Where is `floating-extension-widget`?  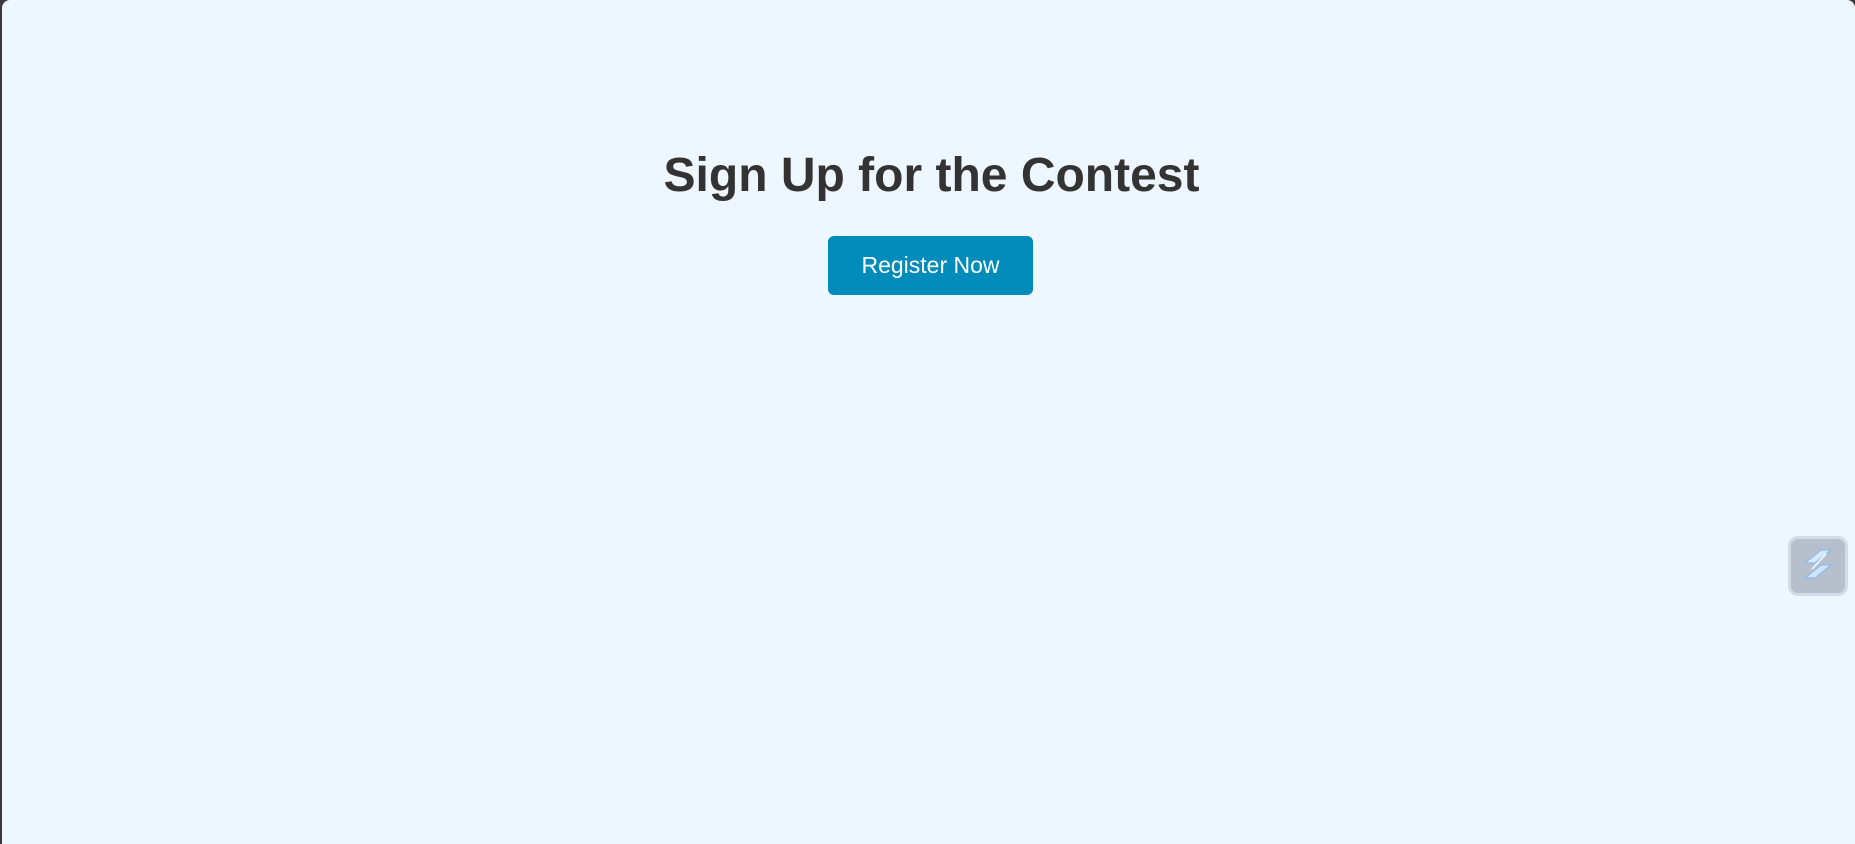 floating-extension-widget is located at coordinates (1818, 566).